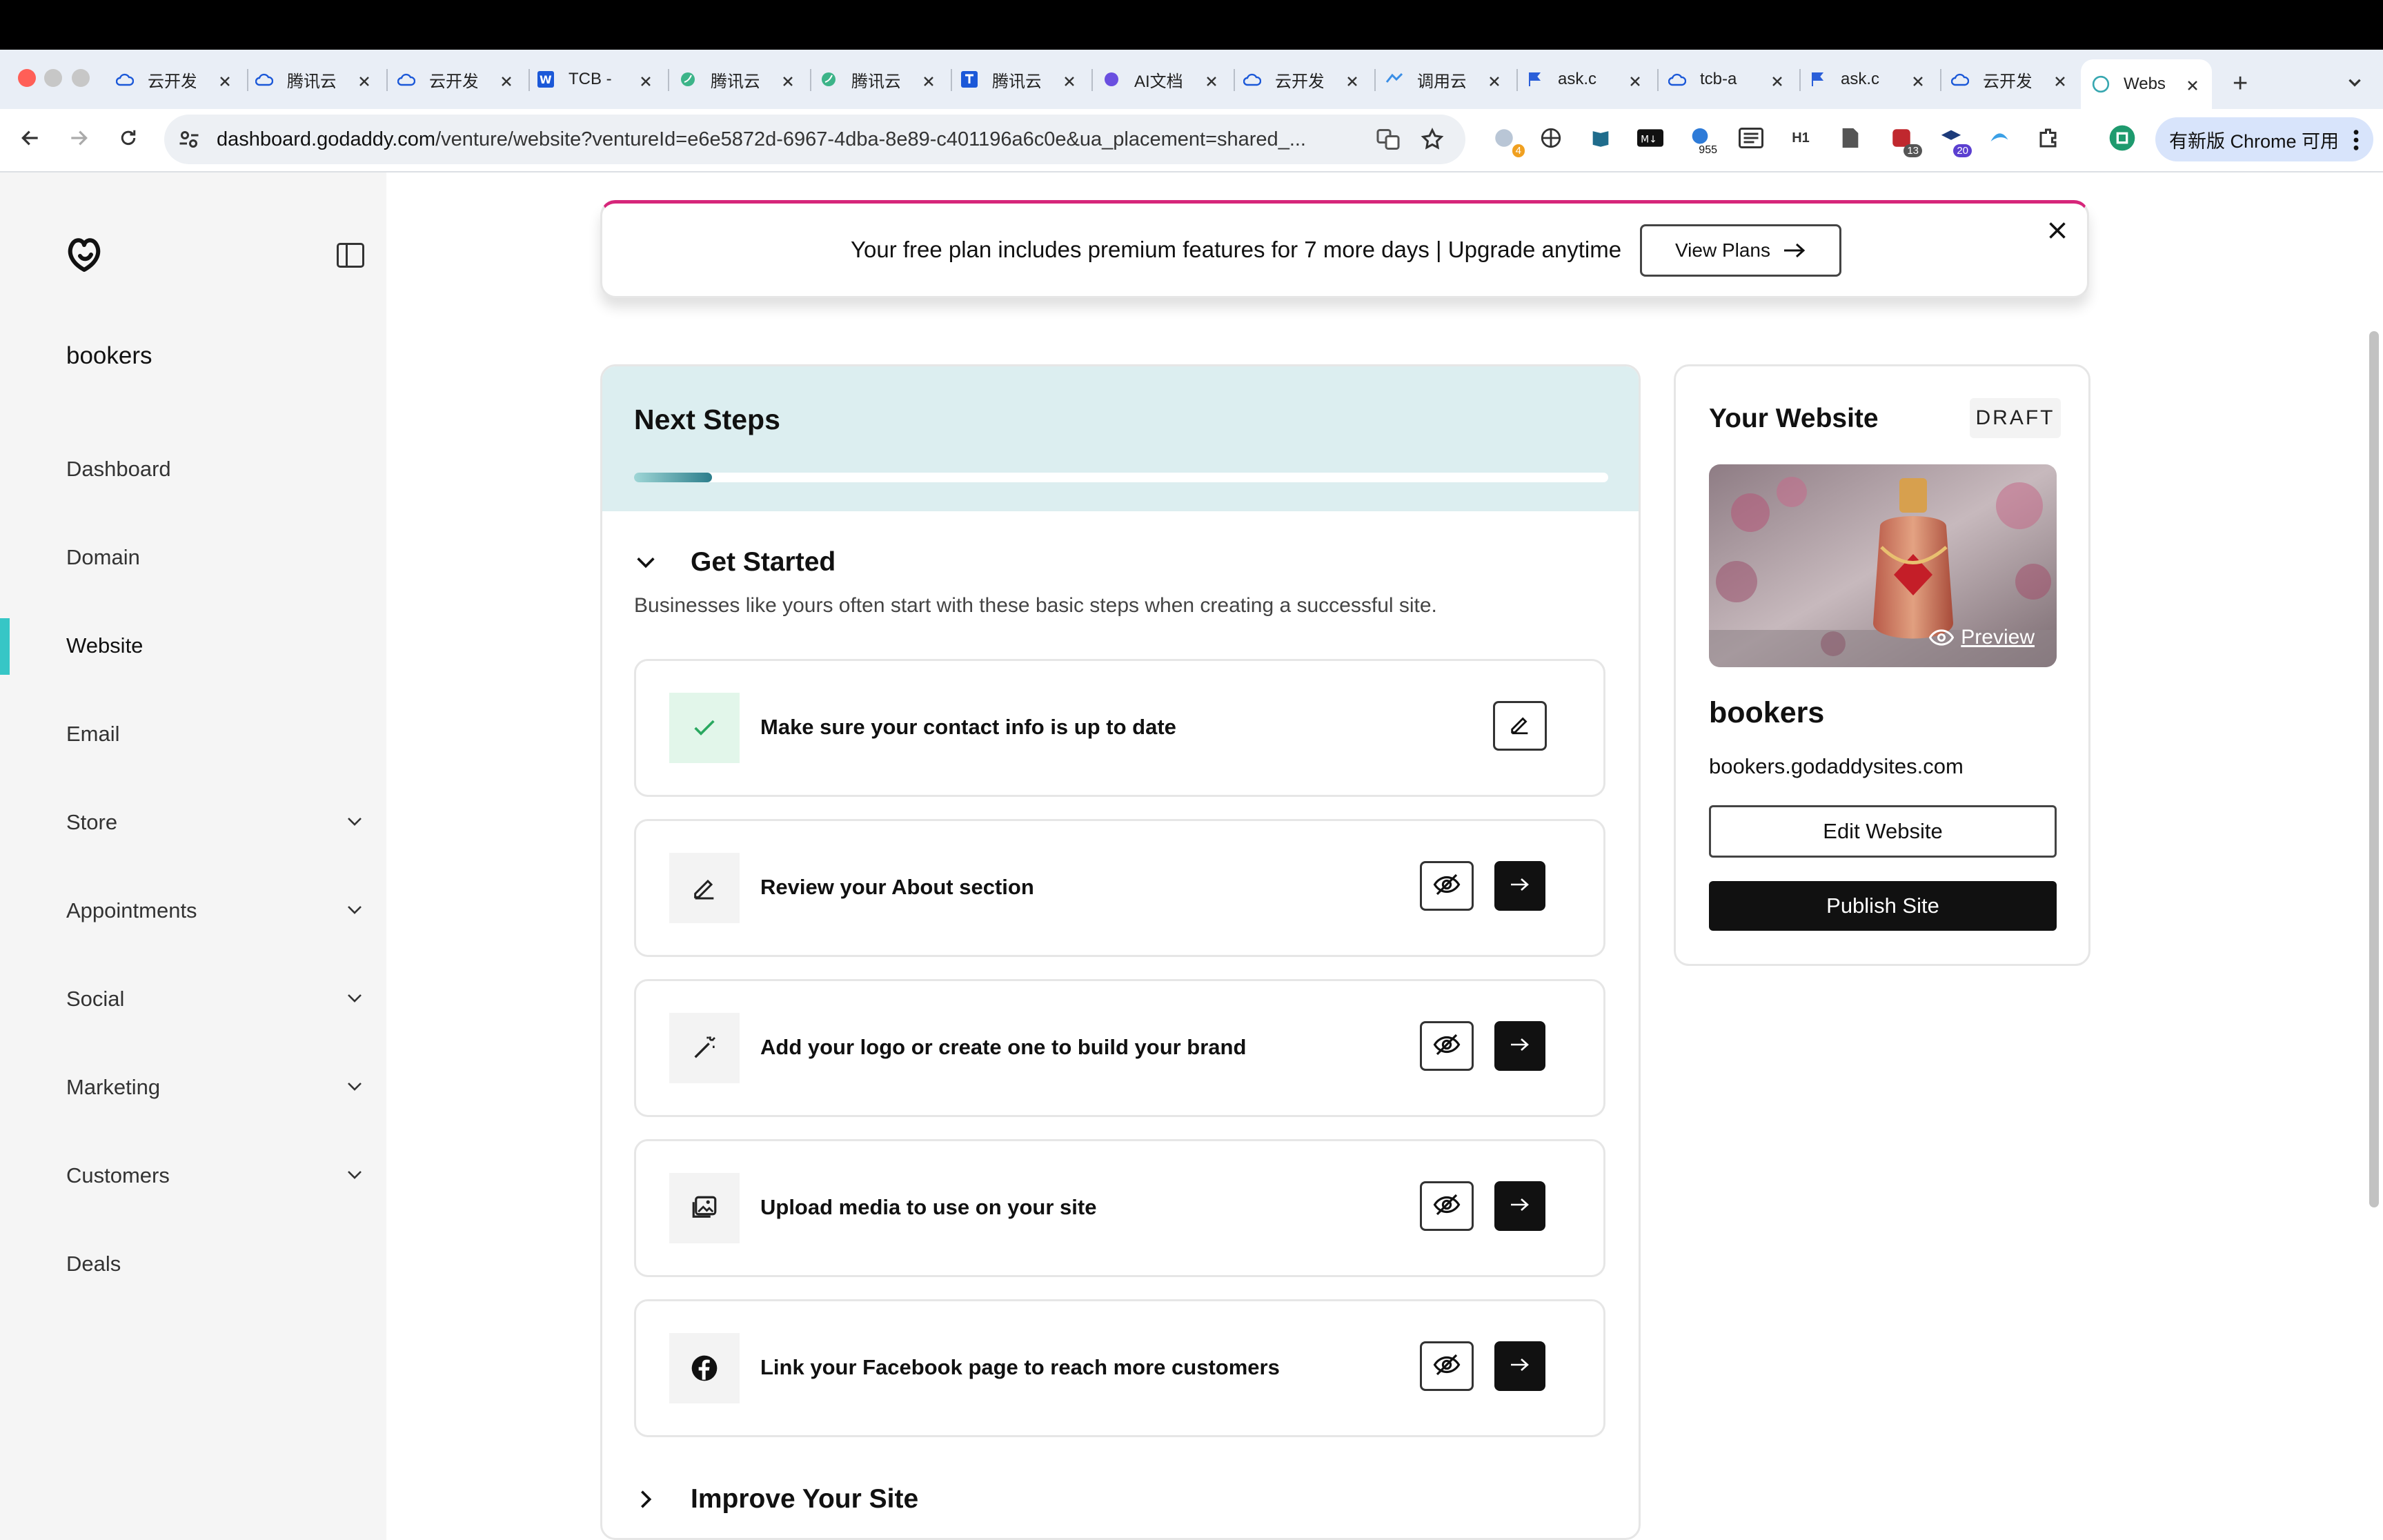 This screenshot has width=2383, height=1540. I want to click on reload-icon, so click(128, 138).